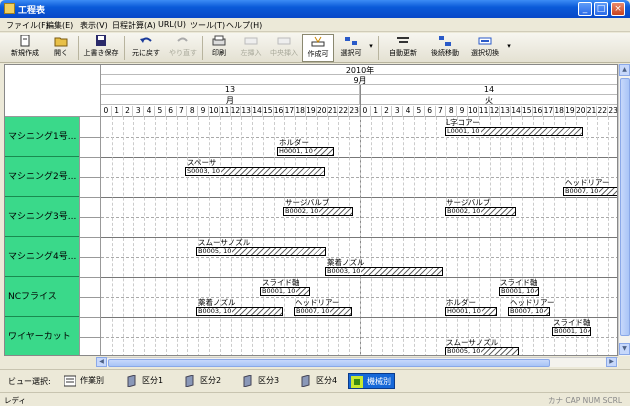 This screenshot has width=630, height=406. What do you see at coordinates (117, 111) in the screenshot?
I see `hour-cell: 1` at bounding box center [117, 111].